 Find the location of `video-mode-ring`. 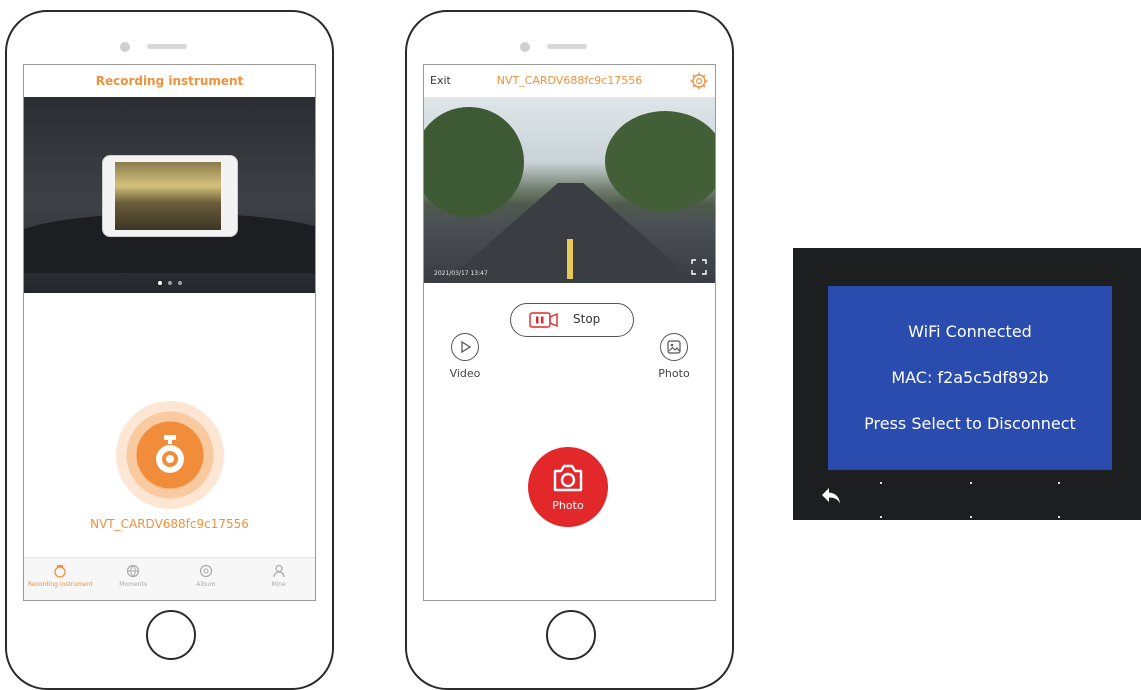

video-mode-ring is located at coordinates (465, 347).